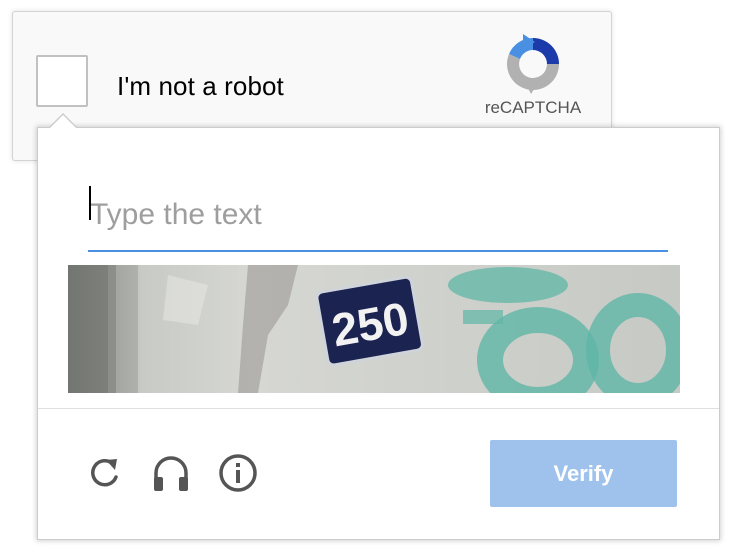  What do you see at coordinates (378, 408) in the screenshot?
I see `divider` at bounding box center [378, 408].